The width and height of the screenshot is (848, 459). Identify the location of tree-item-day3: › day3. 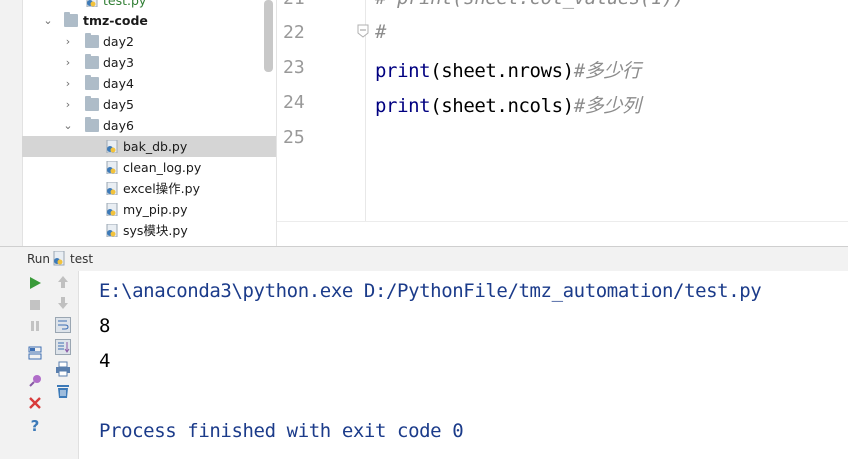
(149, 62).